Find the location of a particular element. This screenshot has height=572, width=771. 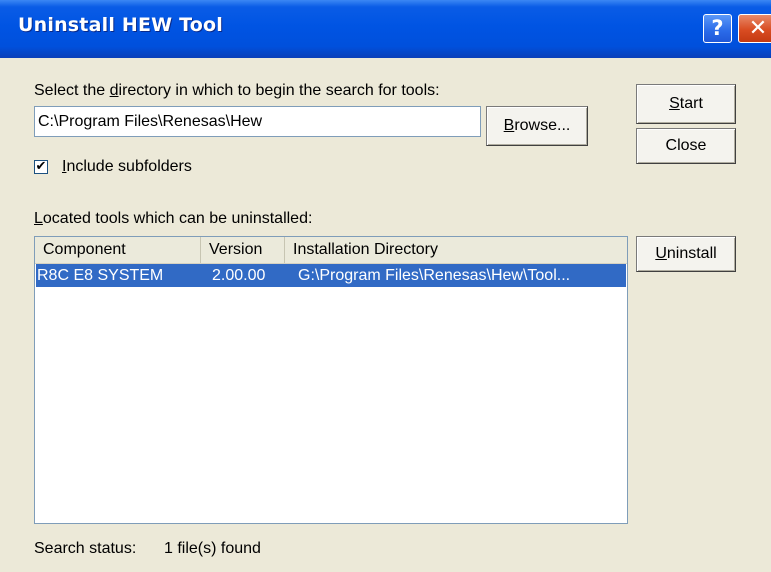

title-bar: Uninstall HEW Tool ? ✕ is located at coordinates (385, 29).